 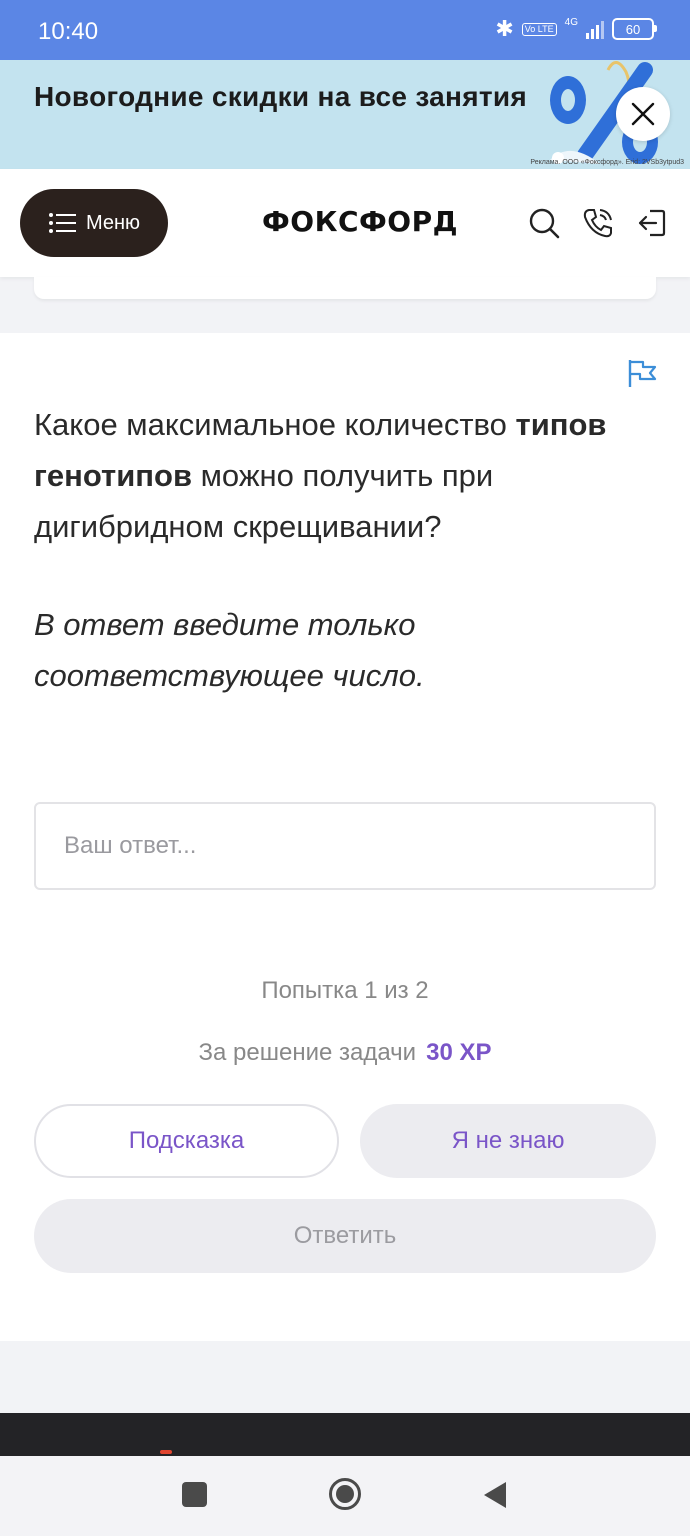 I want to click on close-icon, so click(x=643, y=114).